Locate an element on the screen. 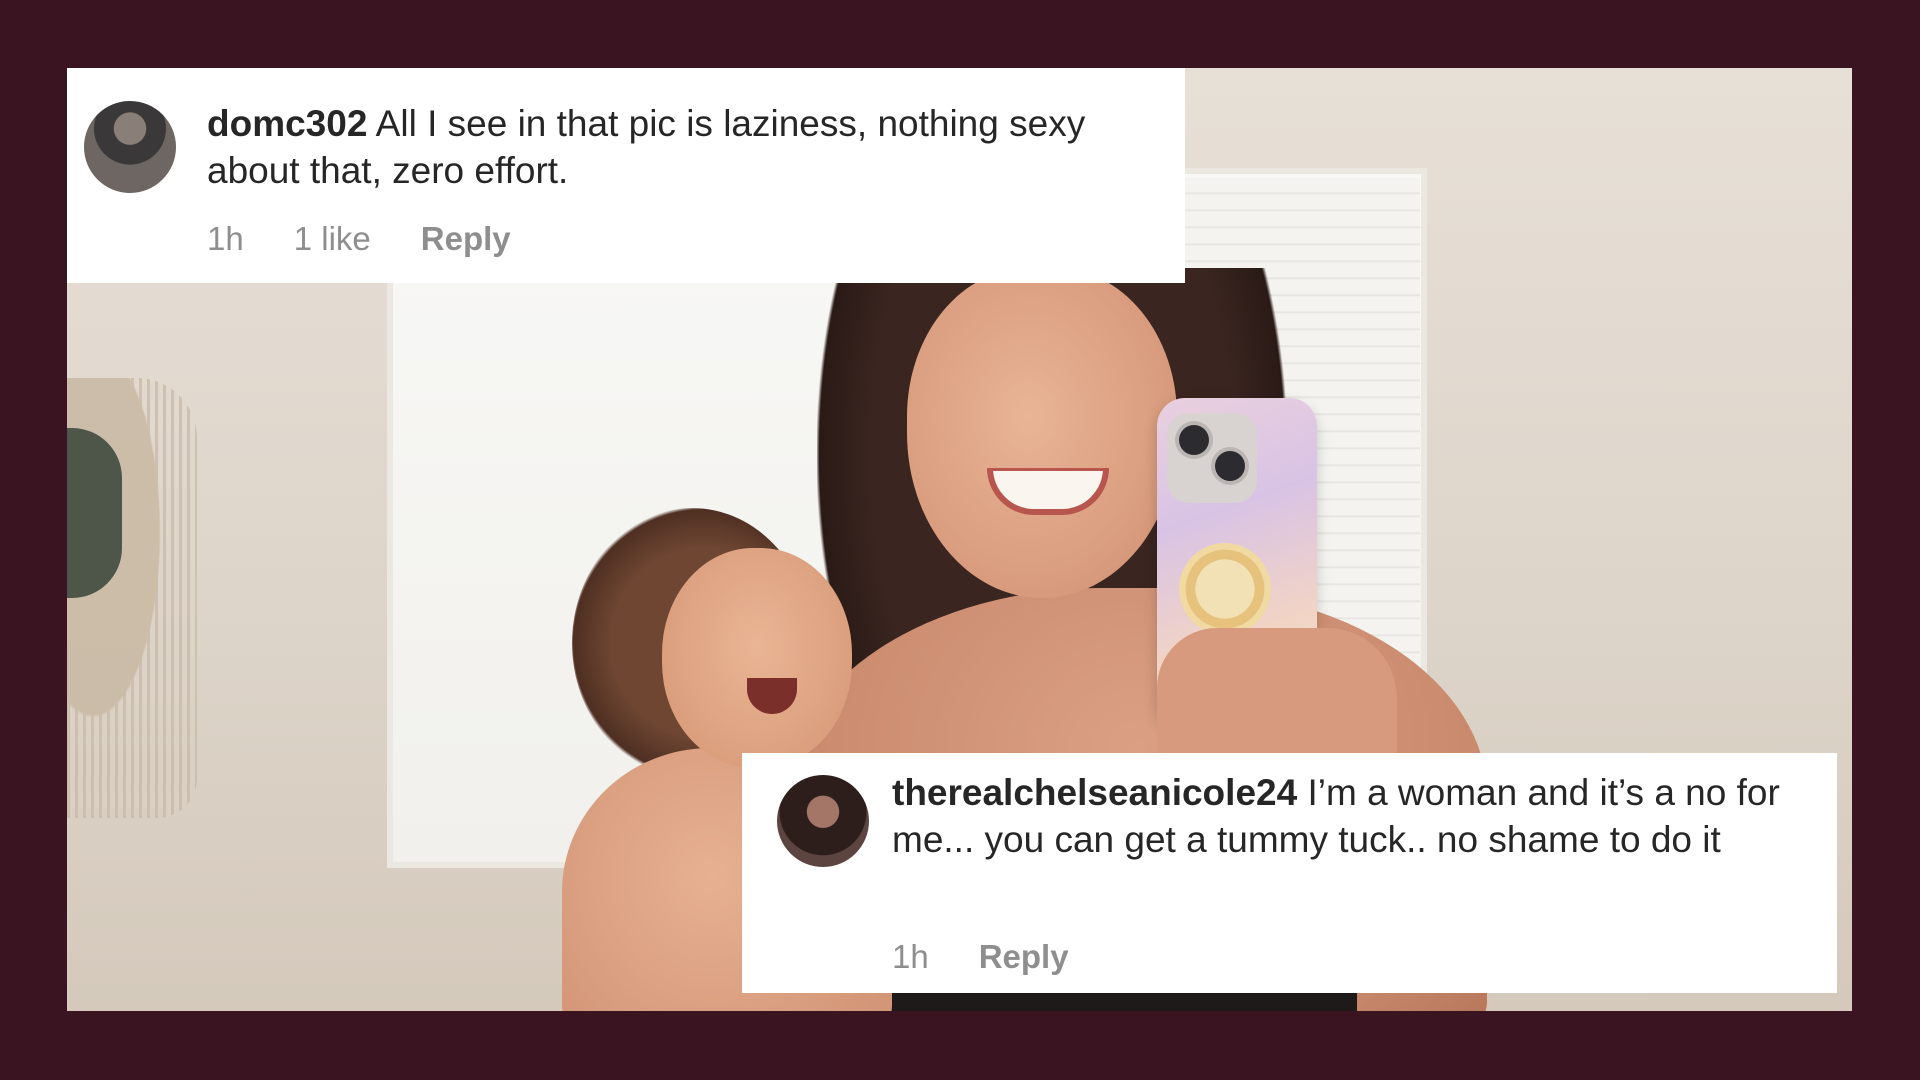 The height and width of the screenshot is (1080, 1920). baby-face is located at coordinates (757, 658).